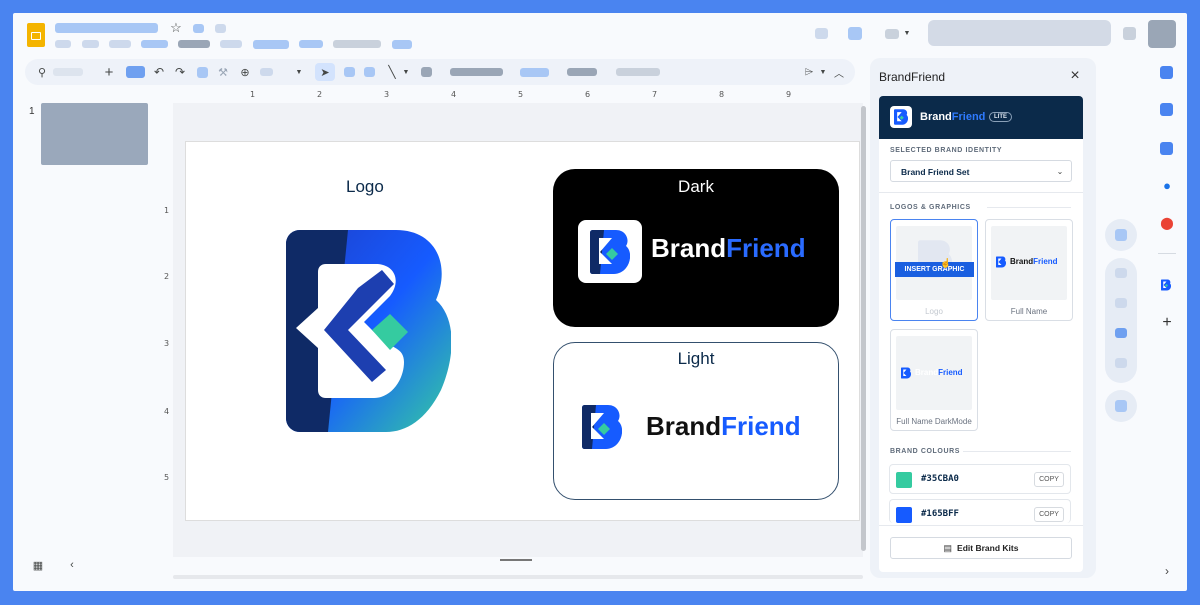 This screenshot has width=1200, height=605. I want to click on comment-history-icon, so click(821, 33).